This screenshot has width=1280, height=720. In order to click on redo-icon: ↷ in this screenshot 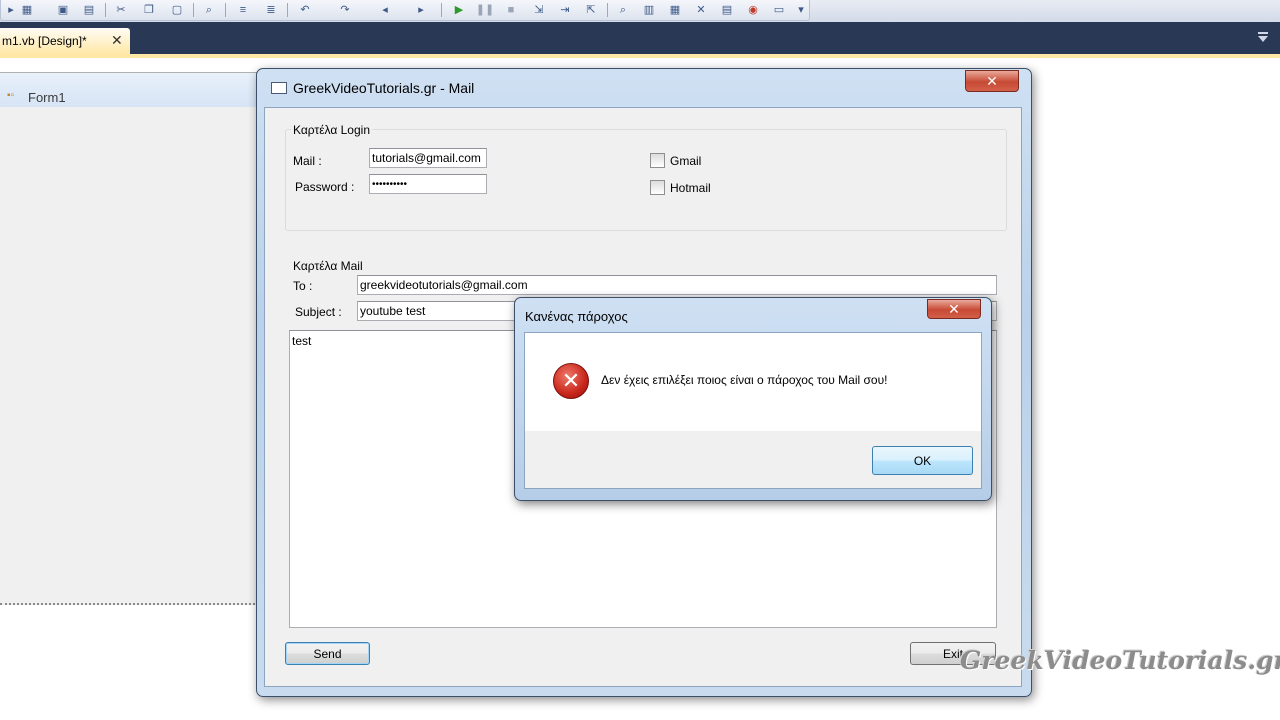, I will do `click(345, 10)`.